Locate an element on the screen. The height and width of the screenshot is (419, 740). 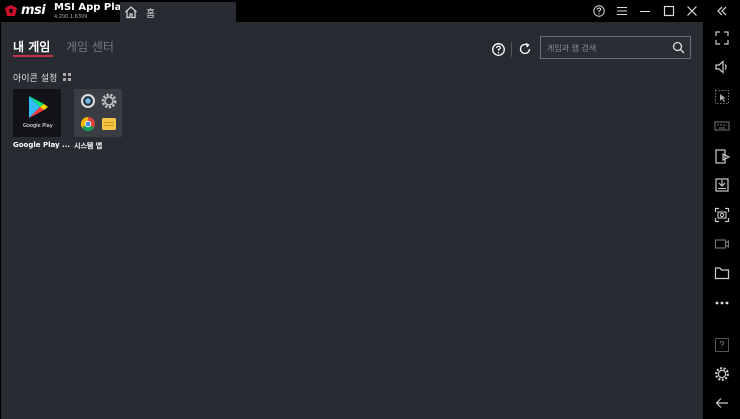
menu-button is located at coordinates (622, 11).